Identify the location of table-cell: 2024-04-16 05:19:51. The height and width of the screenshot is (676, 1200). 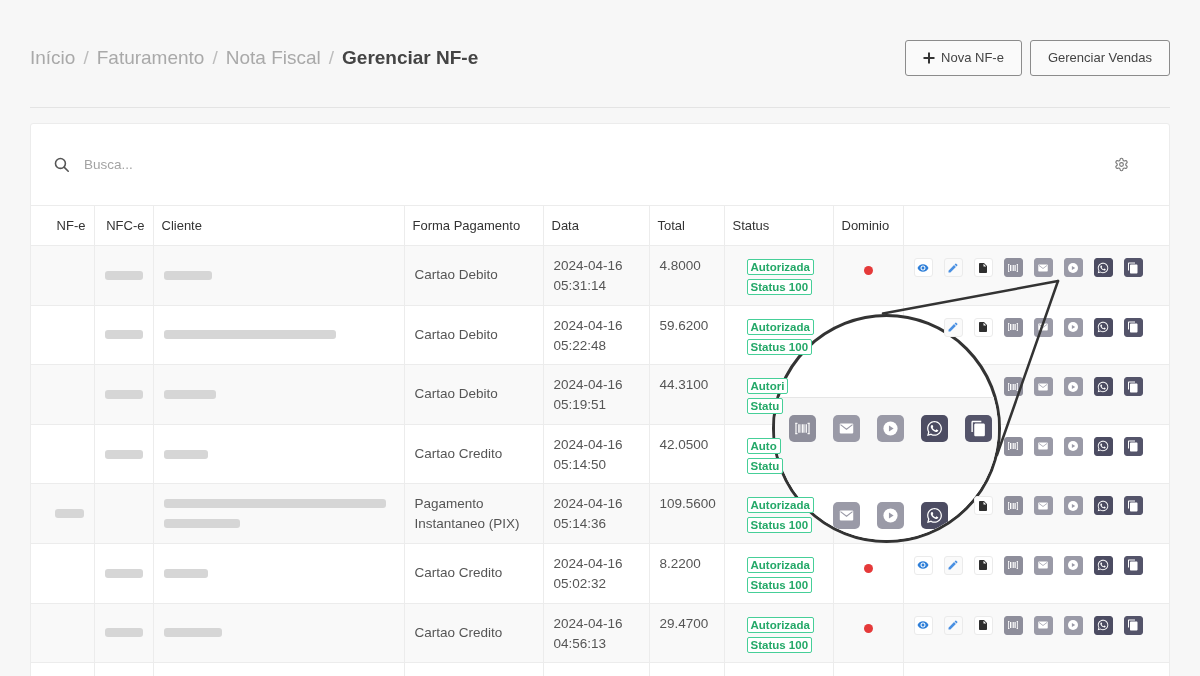
(596, 394).